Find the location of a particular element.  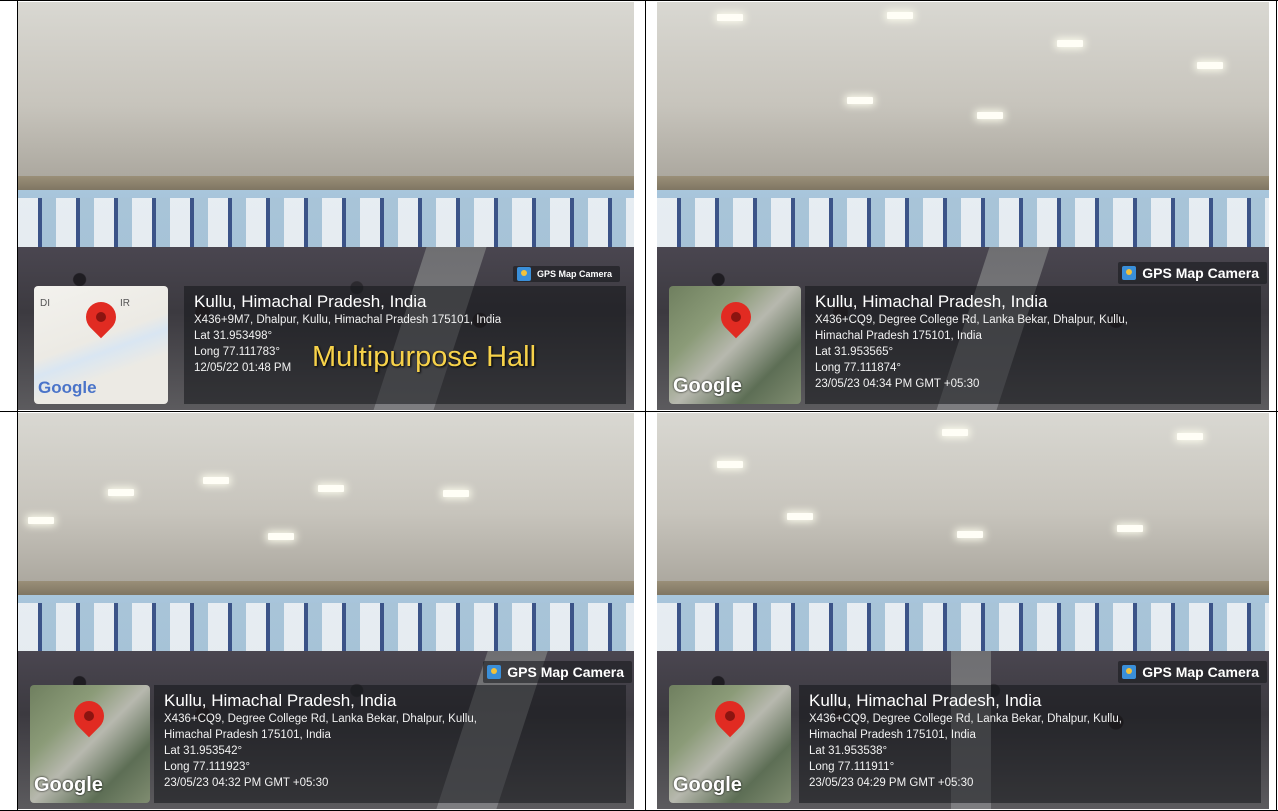

hall-caption: Multipurpose Hall is located at coordinates (424, 357).